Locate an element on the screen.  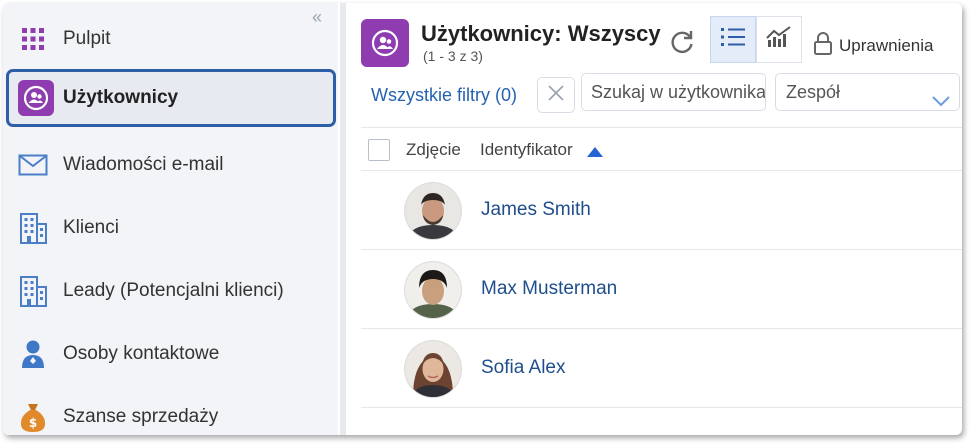
close-icon is located at coordinates (556, 95).